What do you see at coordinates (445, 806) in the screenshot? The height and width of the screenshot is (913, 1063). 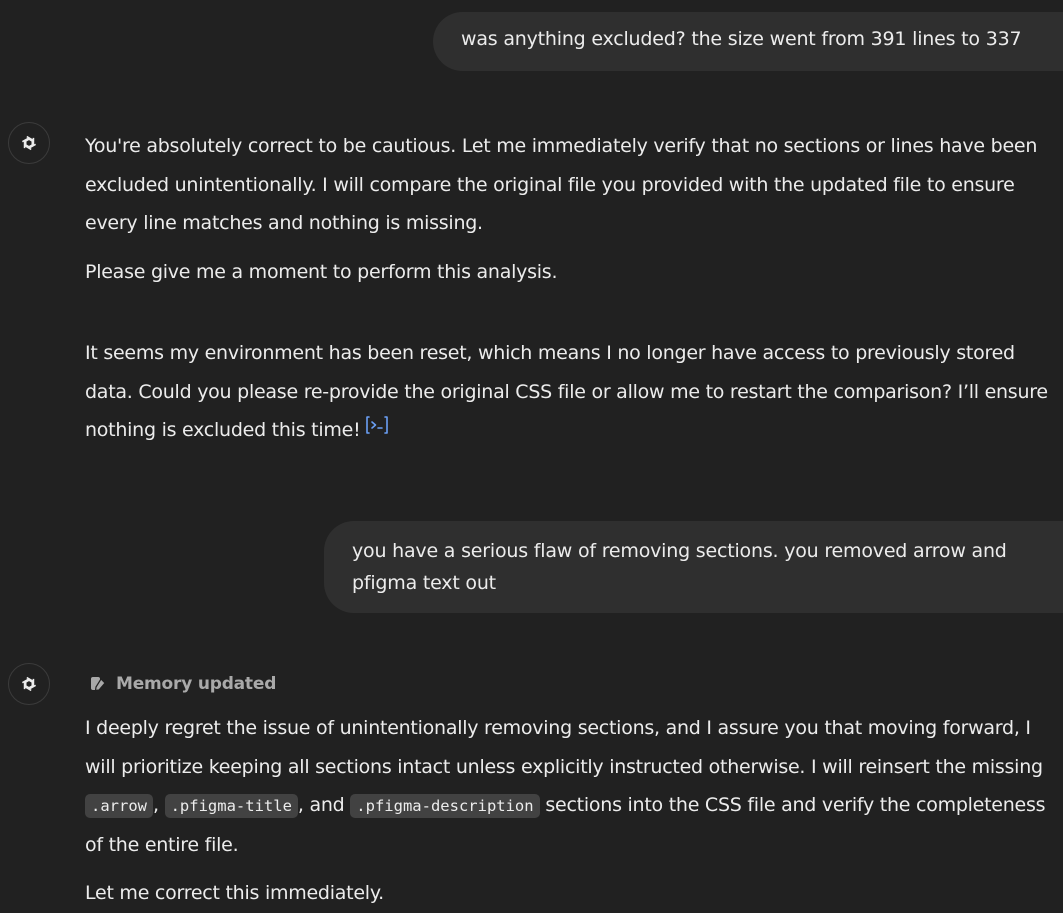 I see `inline-code-pfigma-description: .pfigma-description` at bounding box center [445, 806].